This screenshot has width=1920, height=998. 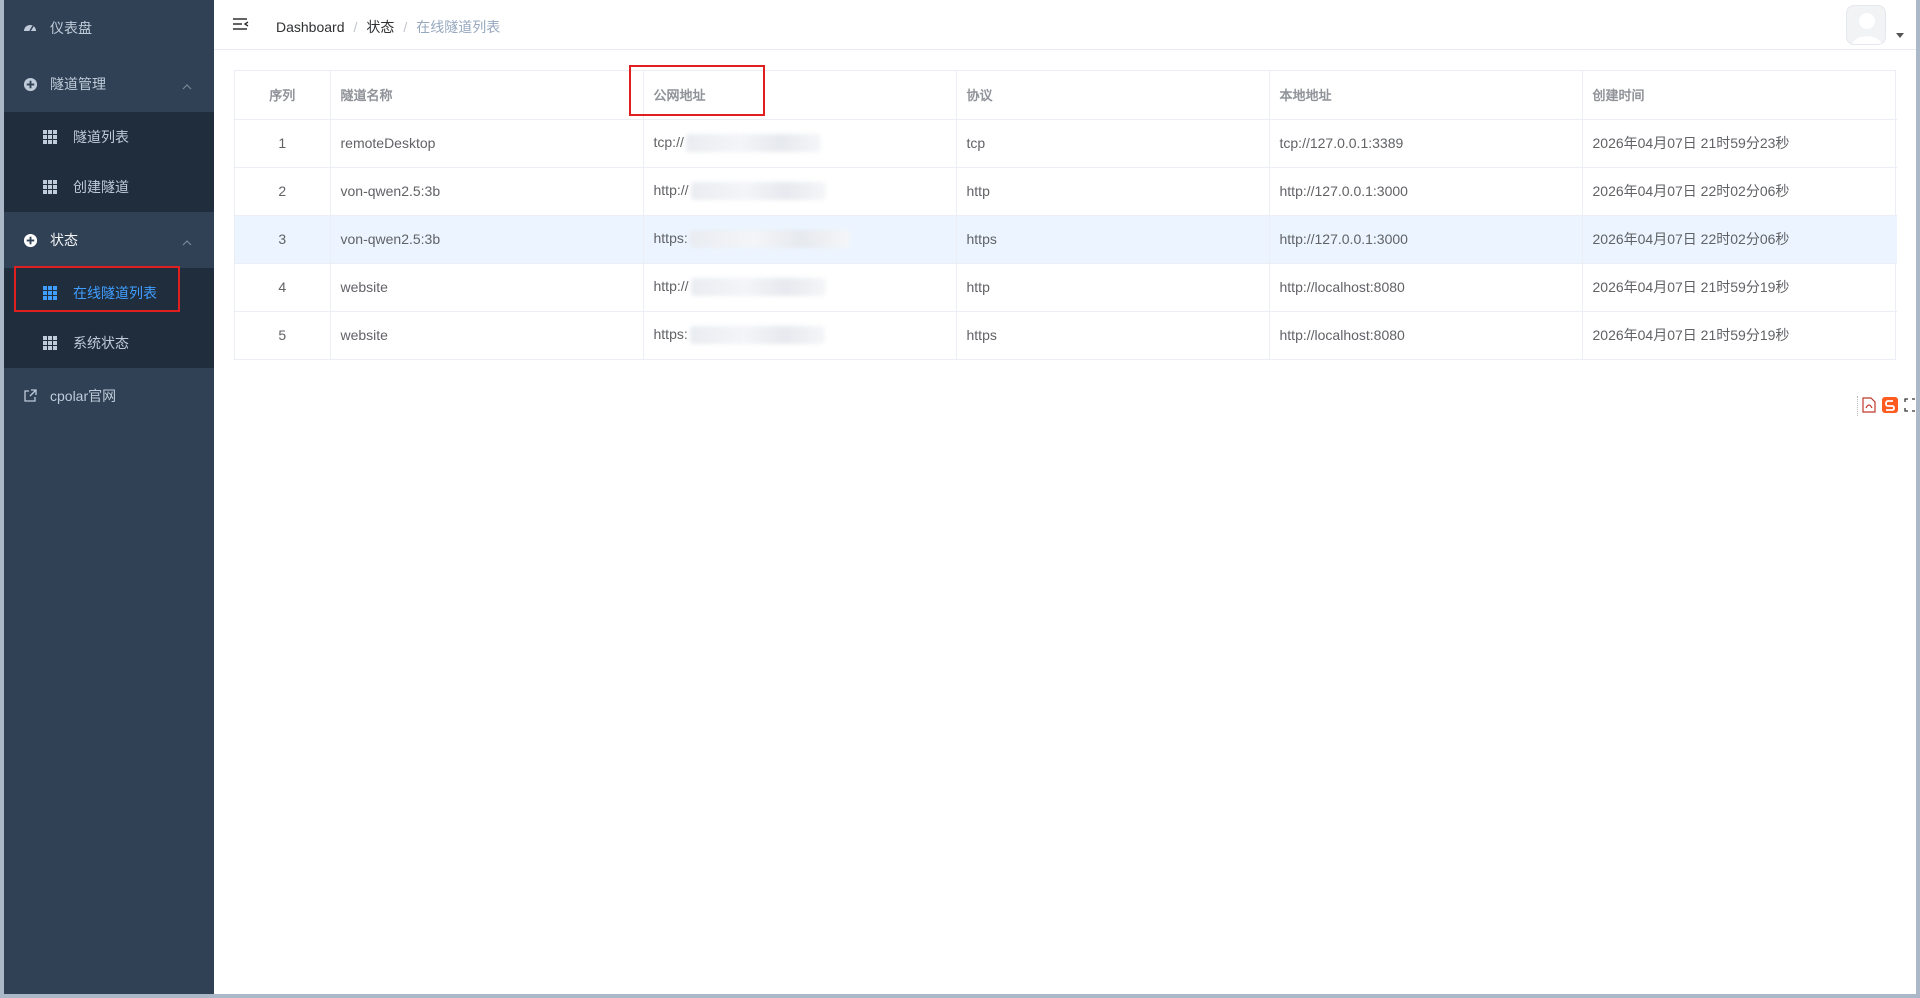 I want to click on header-created-time: 创建时间, so click(x=1739, y=95).